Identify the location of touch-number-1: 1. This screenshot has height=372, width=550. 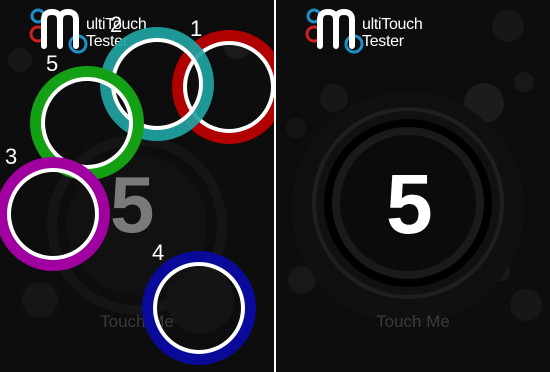
(196, 28).